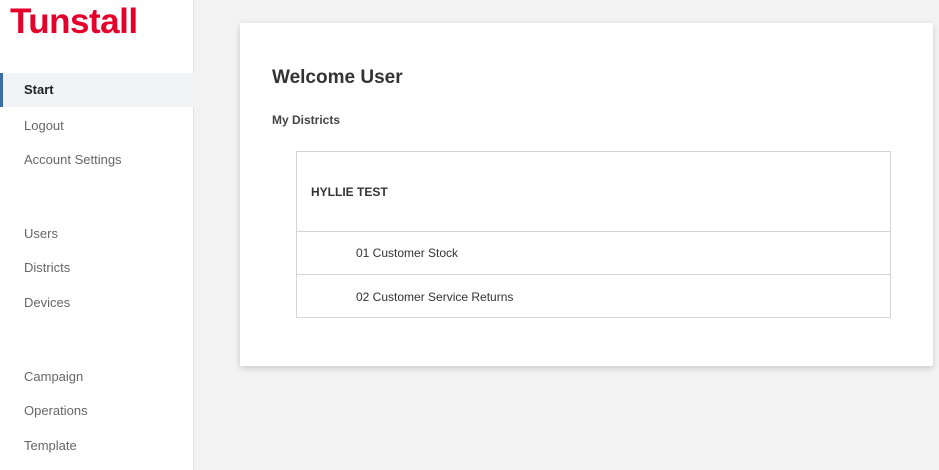 The image size is (939, 470). Describe the element at coordinates (97, 268) in the screenshot. I see `sidebar-item-districts: Districts` at that location.